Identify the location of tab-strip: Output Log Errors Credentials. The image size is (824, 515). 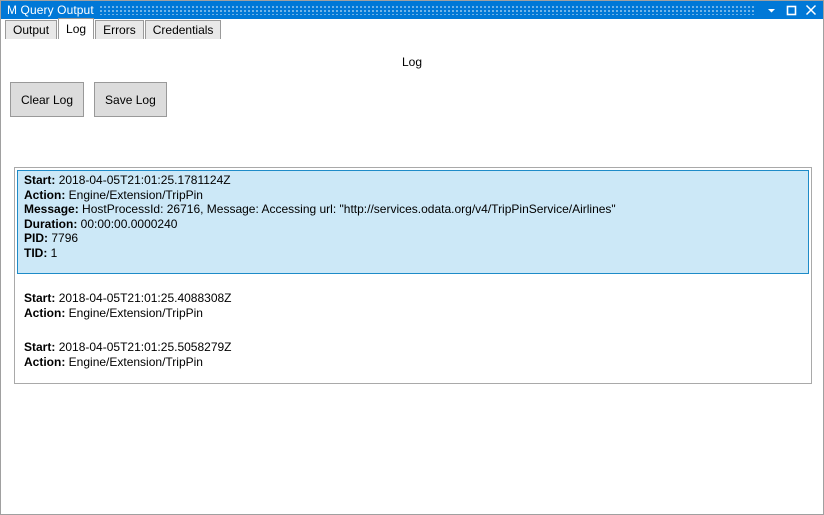
(412, 28).